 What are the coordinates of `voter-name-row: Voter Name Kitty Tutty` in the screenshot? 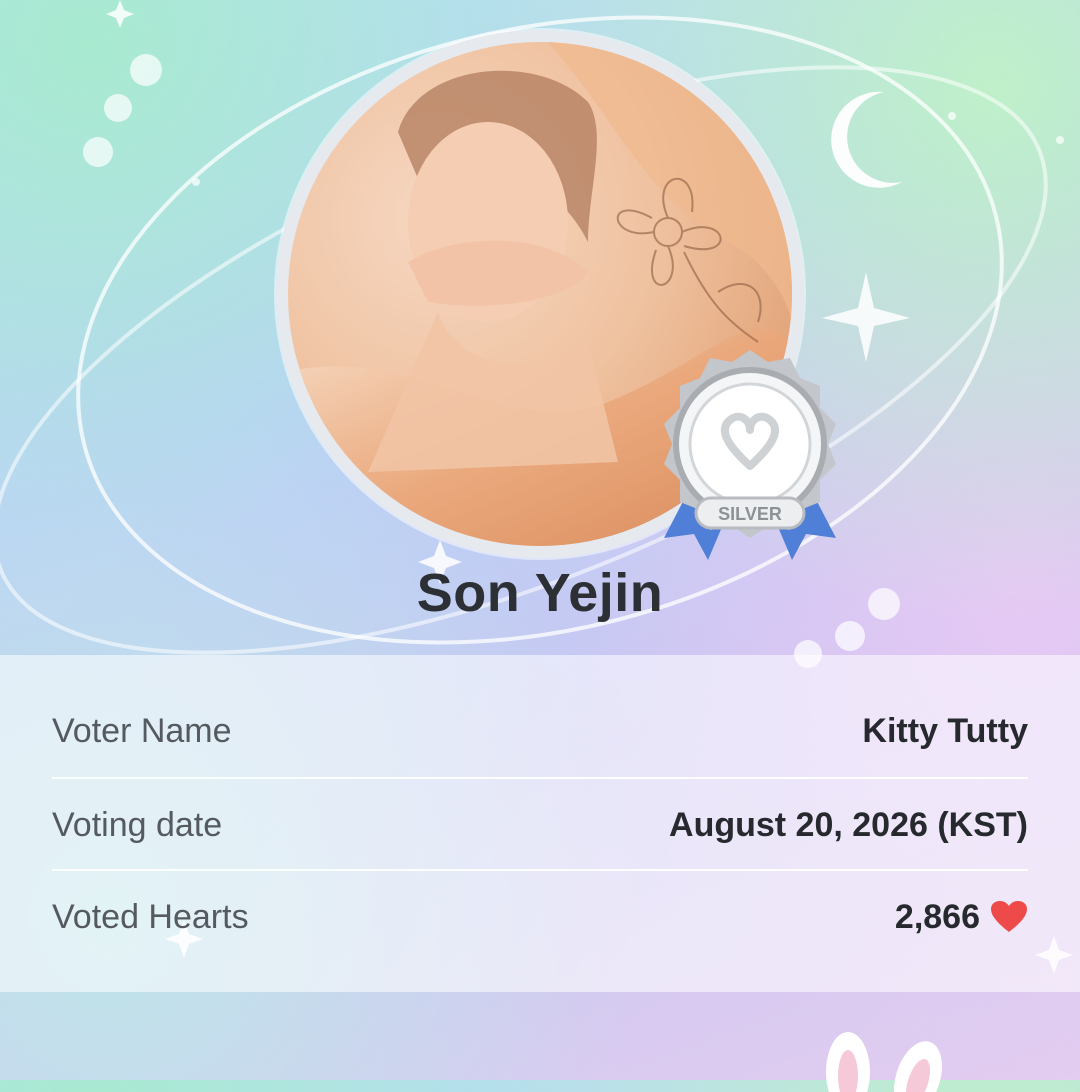 It's located at (540, 731).